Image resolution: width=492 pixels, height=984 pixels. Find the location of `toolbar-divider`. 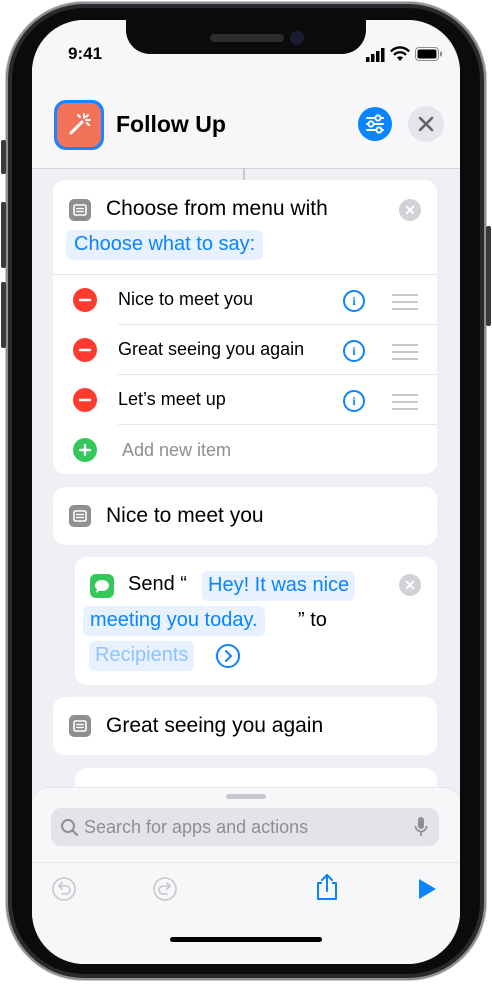

toolbar-divider is located at coordinates (246, 862).